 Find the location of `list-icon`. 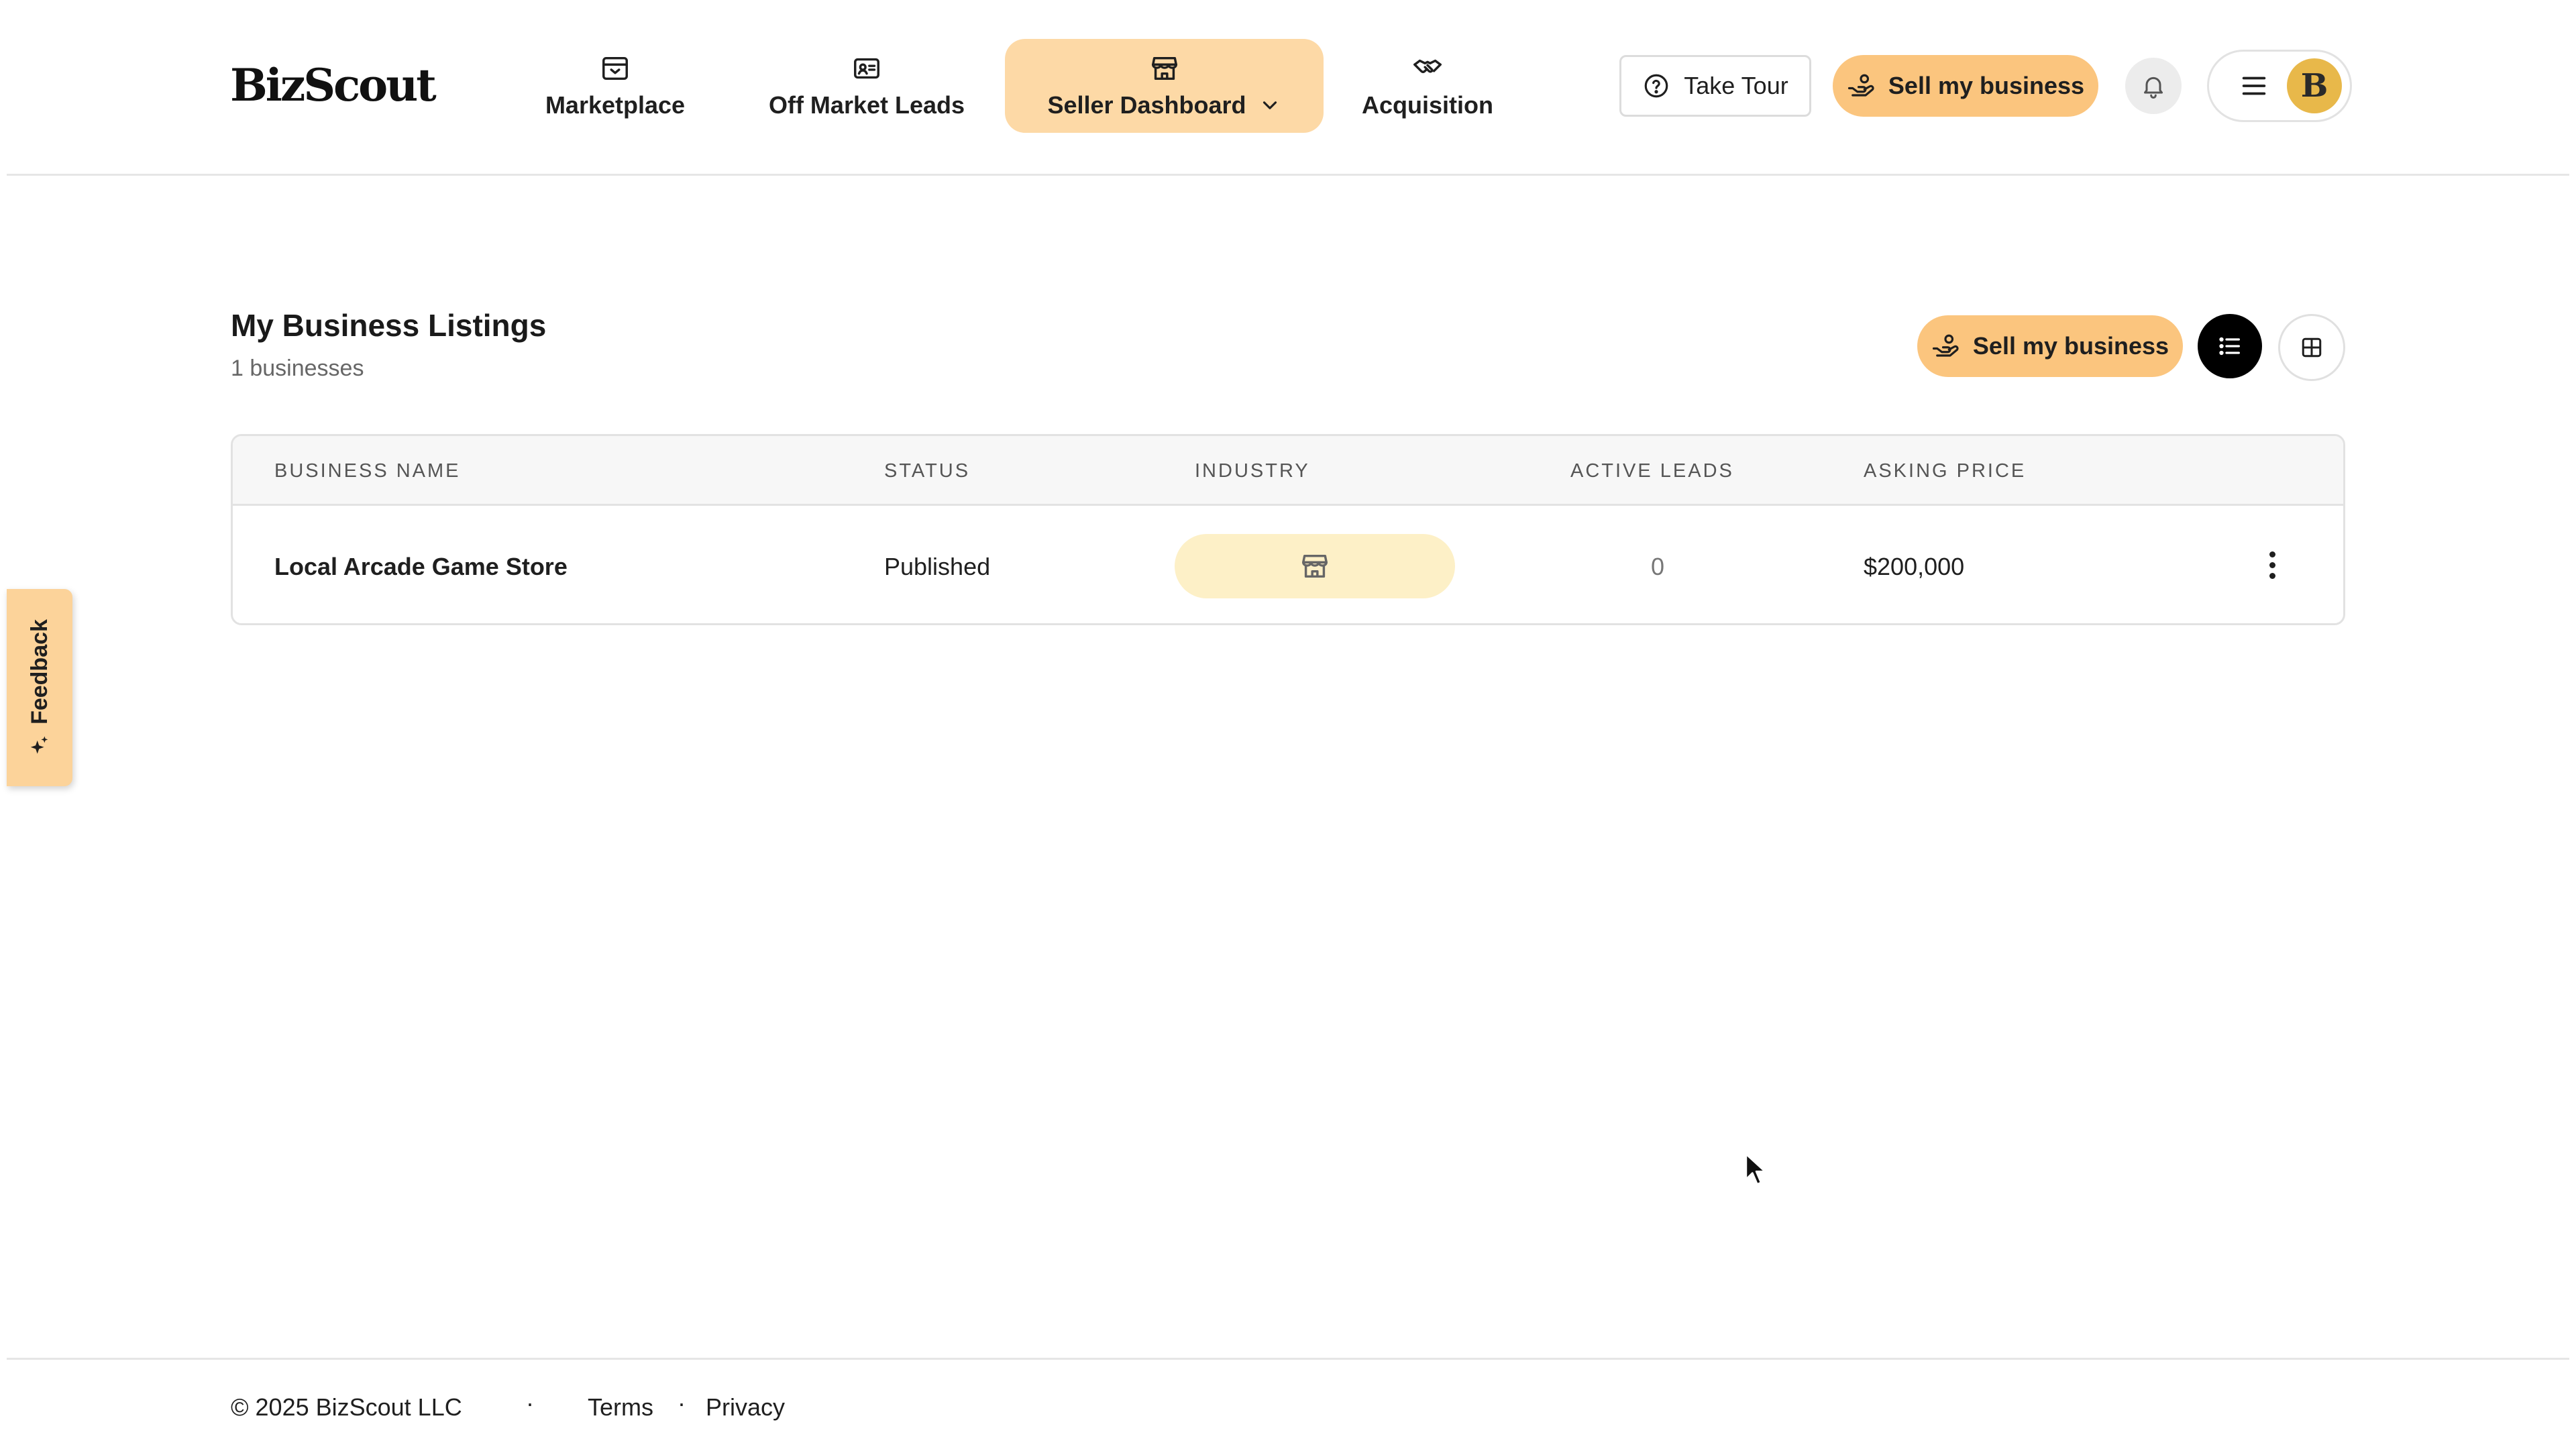

list-icon is located at coordinates (2229, 346).